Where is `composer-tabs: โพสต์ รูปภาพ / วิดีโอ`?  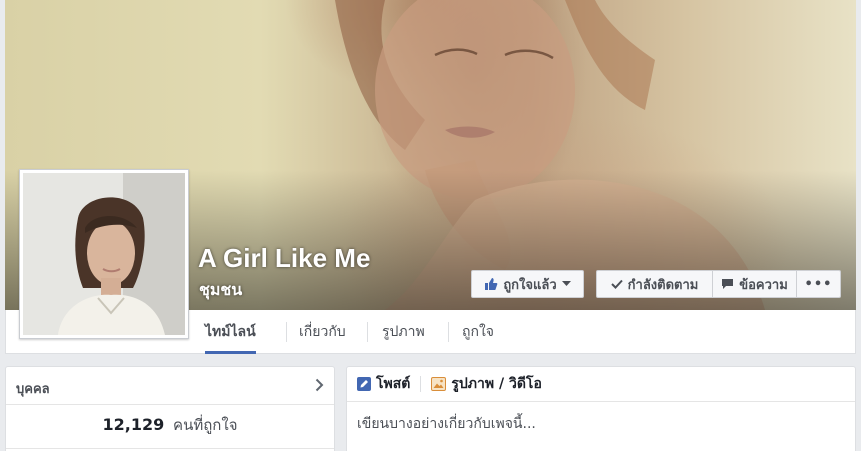 composer-tabs: โพสต์ รูปภาพ / วิดีโอ is located at coordinates (601, 384).